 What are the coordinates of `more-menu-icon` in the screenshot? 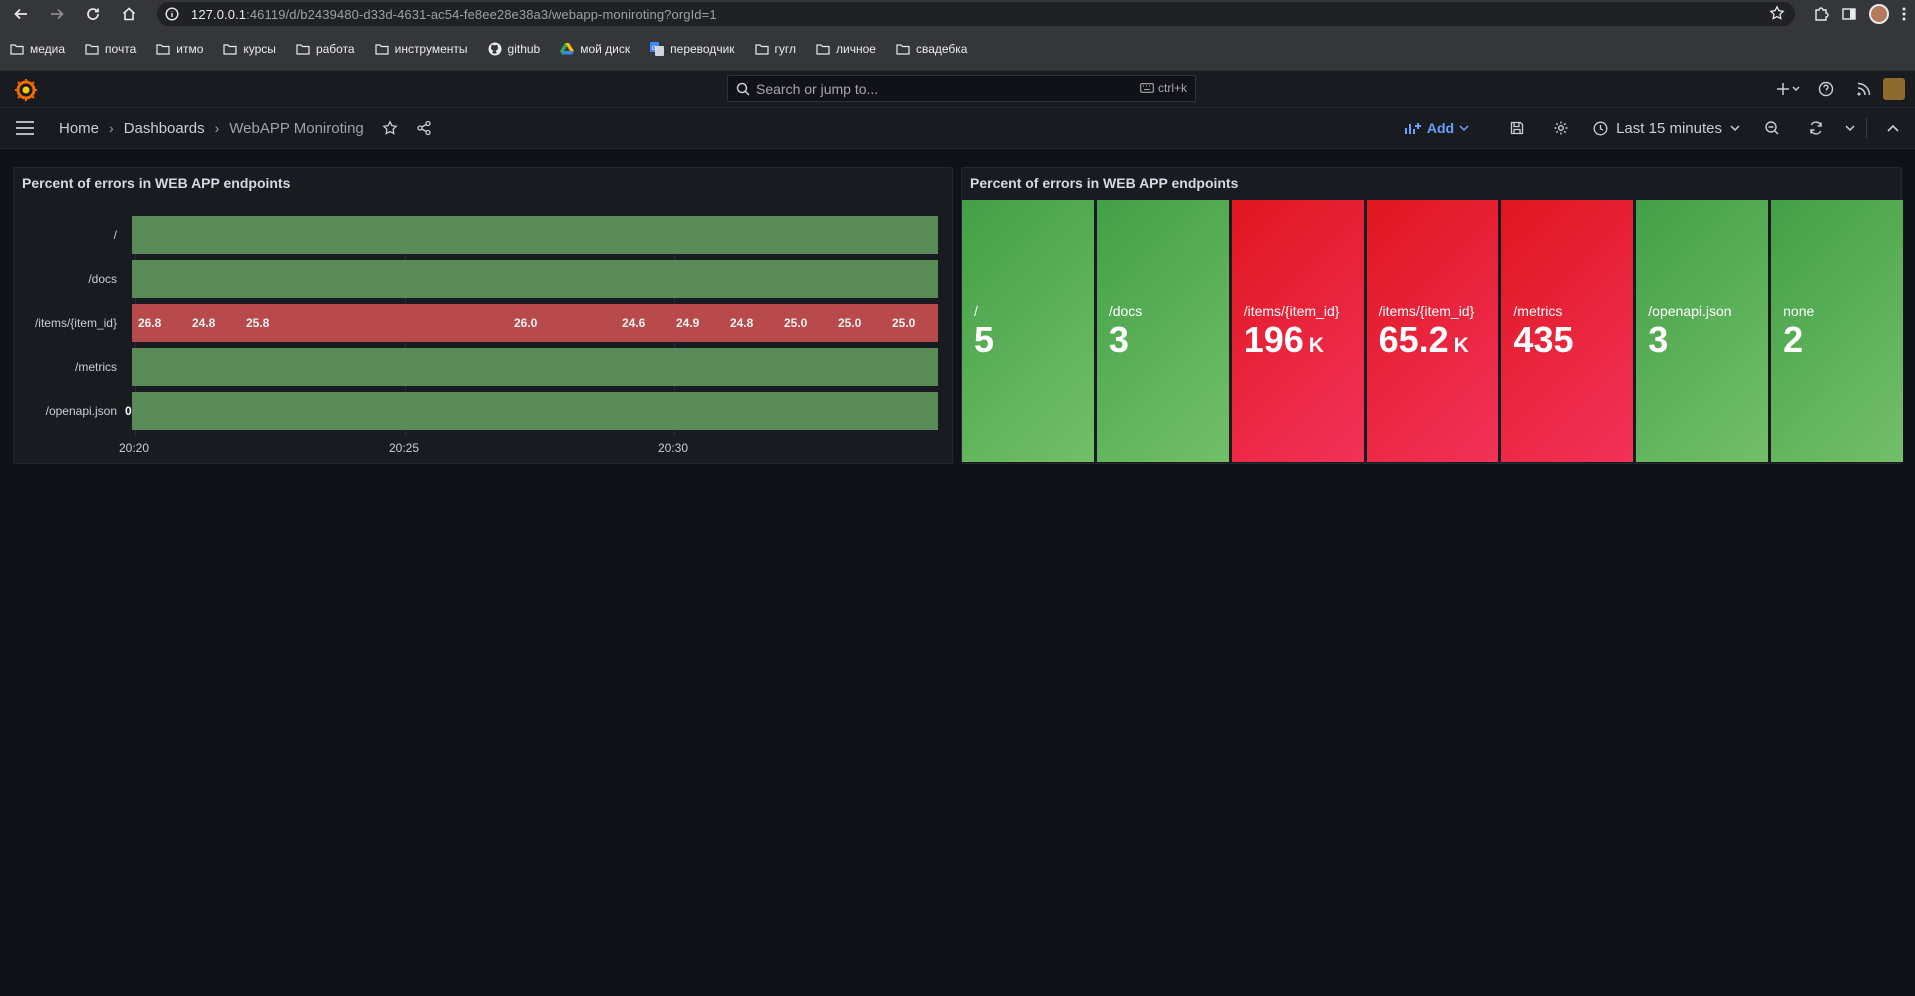 It's located at (1904, 14).